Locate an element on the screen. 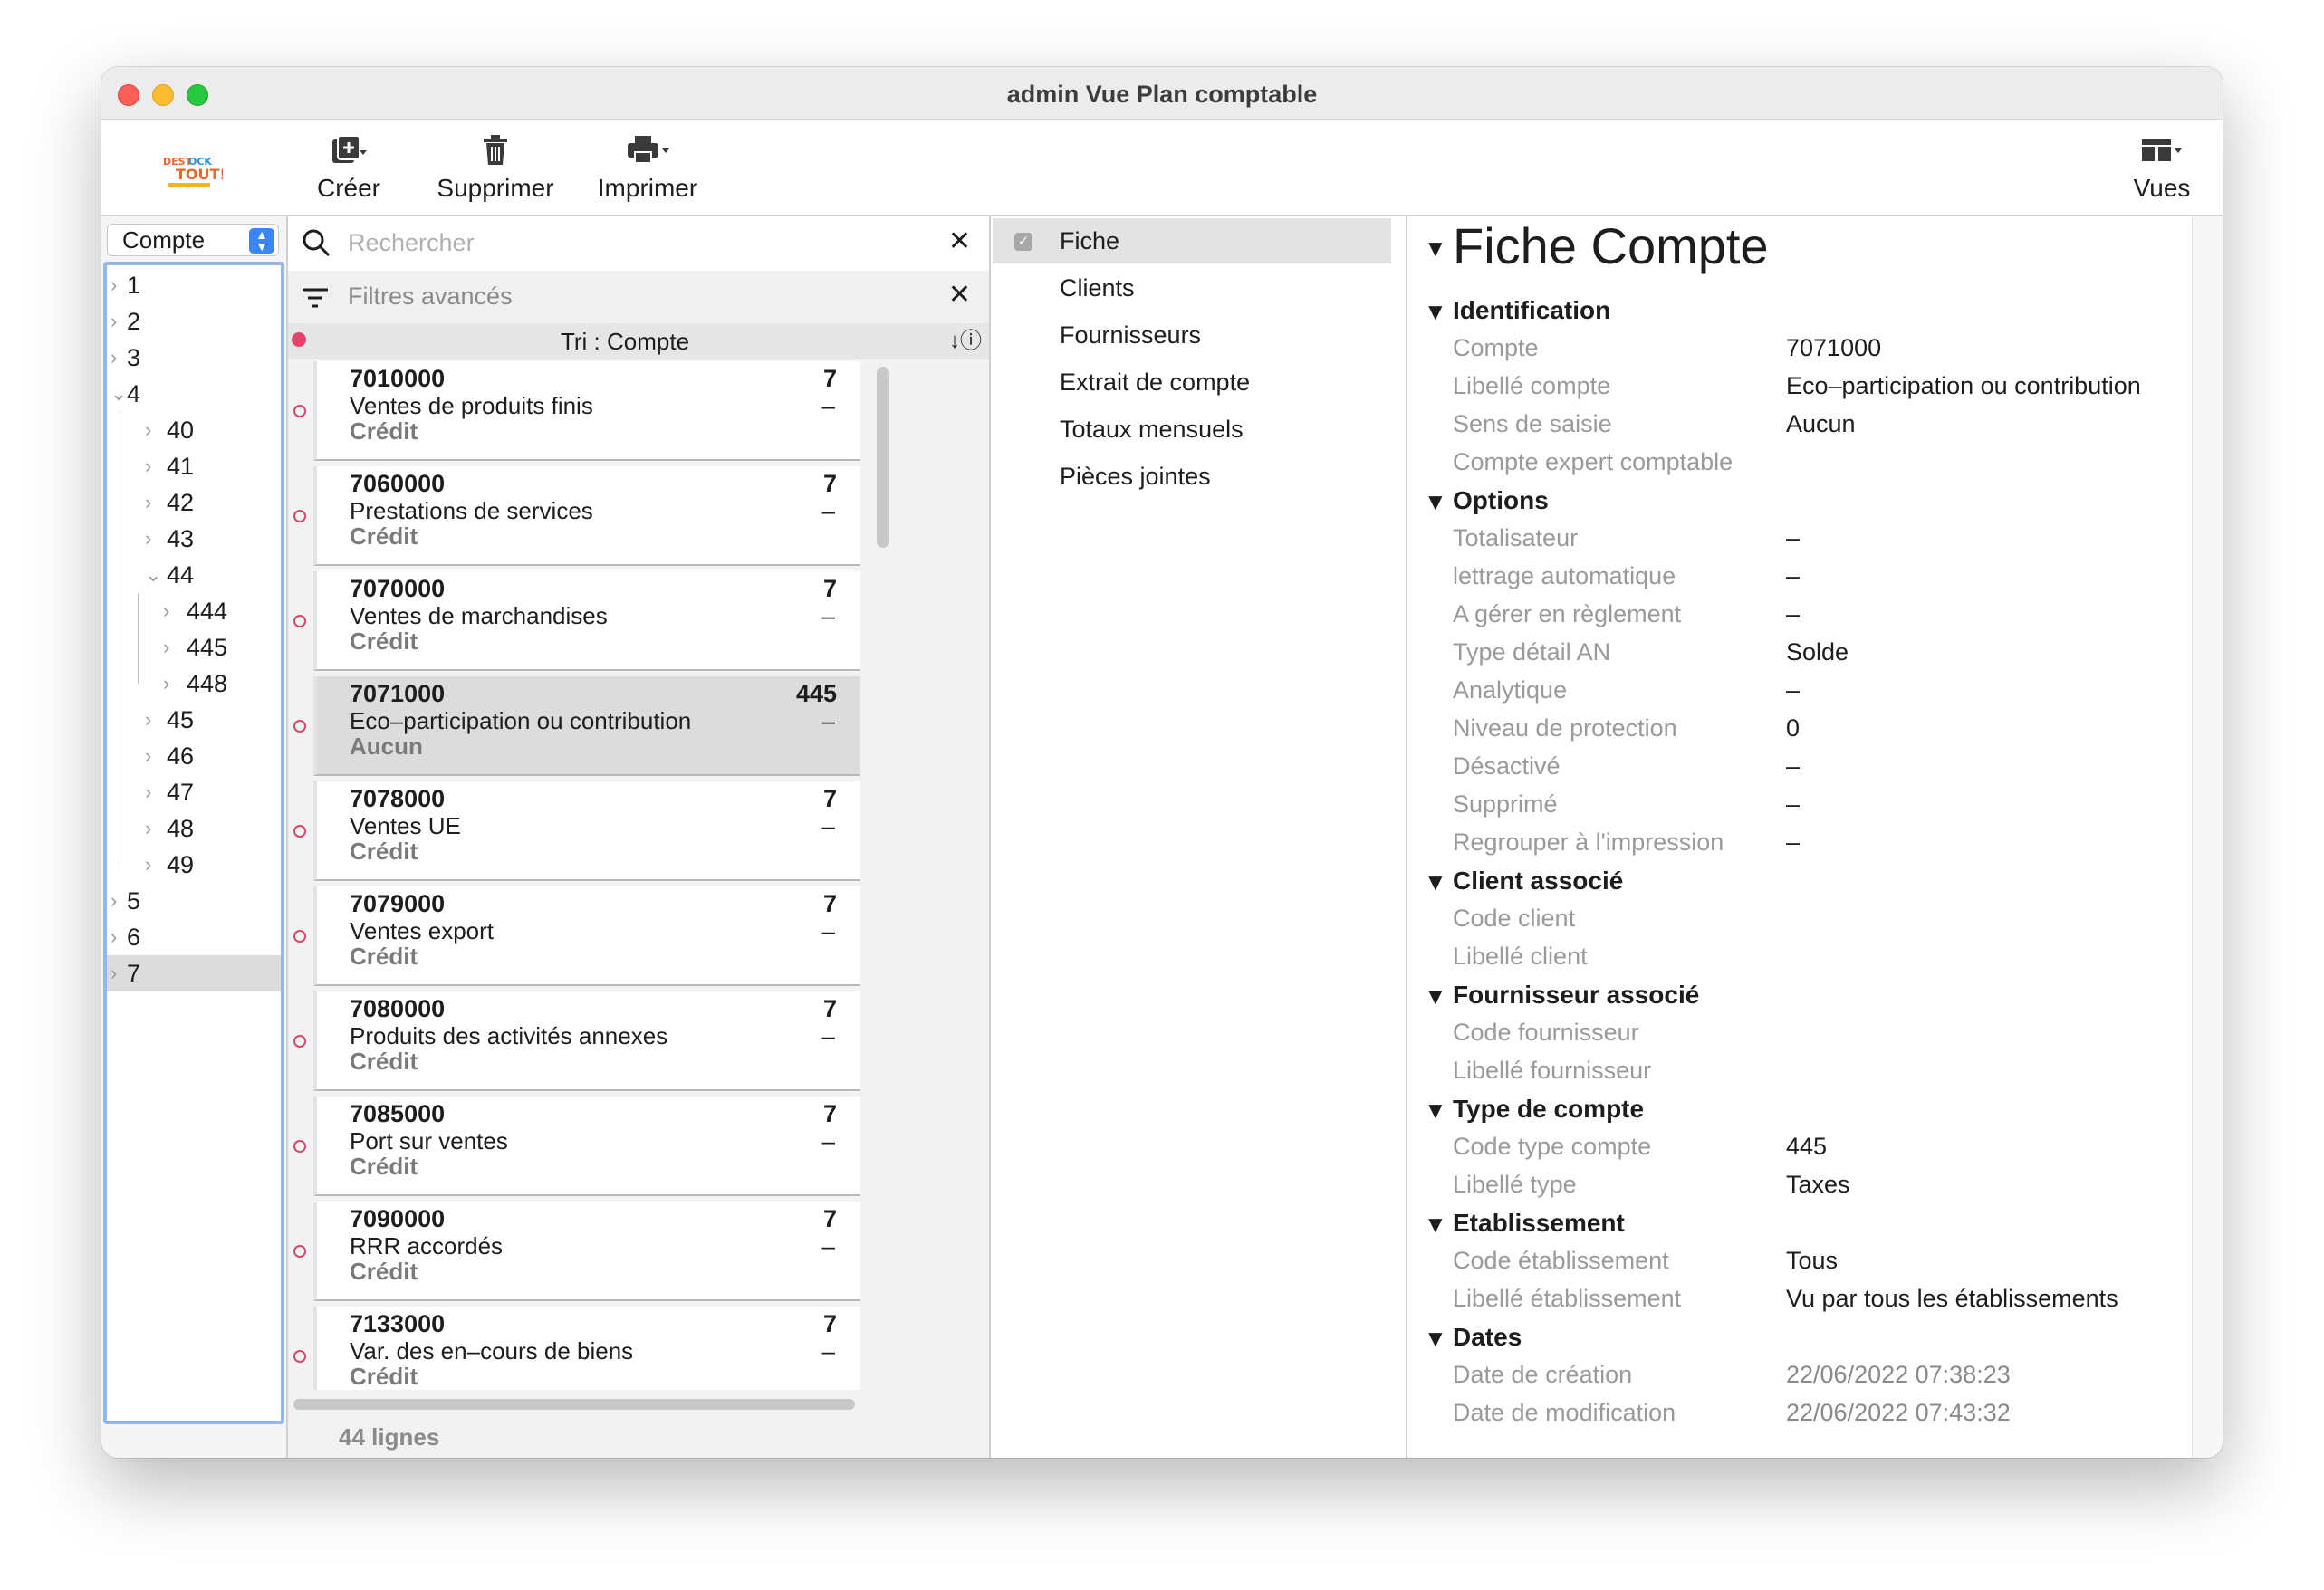 Image resolution: width=2324 pixels, height=1590 pixels. account-list-item: 7079000 Ventes export Crédit 7– is located at coordinates (586, 936).